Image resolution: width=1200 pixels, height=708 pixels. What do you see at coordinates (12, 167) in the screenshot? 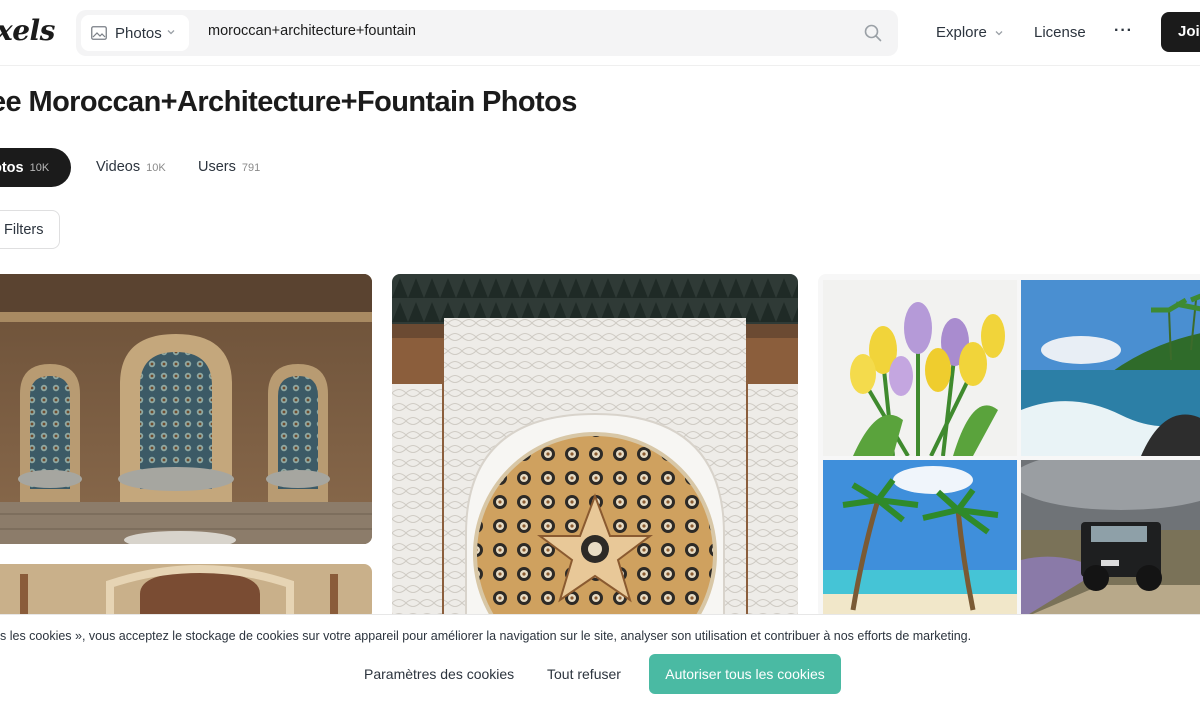
I see `tab-label: otos` at bounding box center [12, 167].